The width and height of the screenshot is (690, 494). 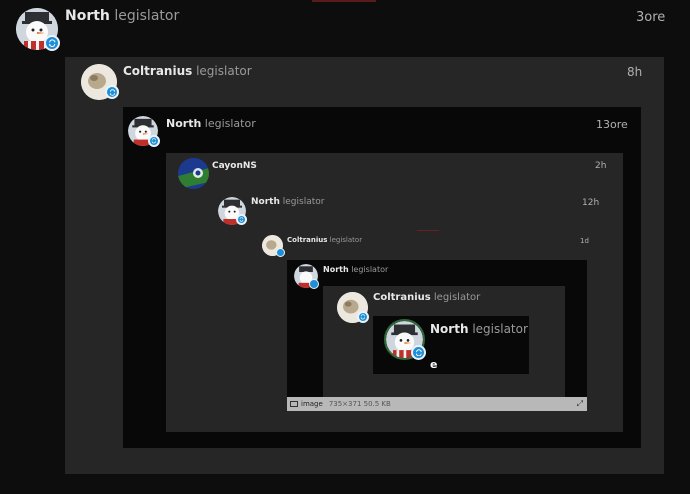 I want to click on image-info-bar: image 735×371 50.5 KB ⤢, so click(x=437, y=404).